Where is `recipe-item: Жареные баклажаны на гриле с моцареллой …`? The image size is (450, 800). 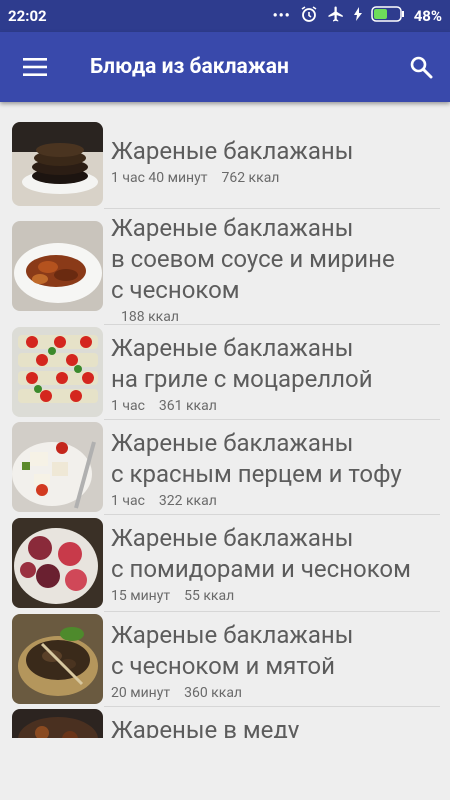 recipe-item: Жареные баклажаны на гриле с моцареллой … is located at coordinates (225, 372).